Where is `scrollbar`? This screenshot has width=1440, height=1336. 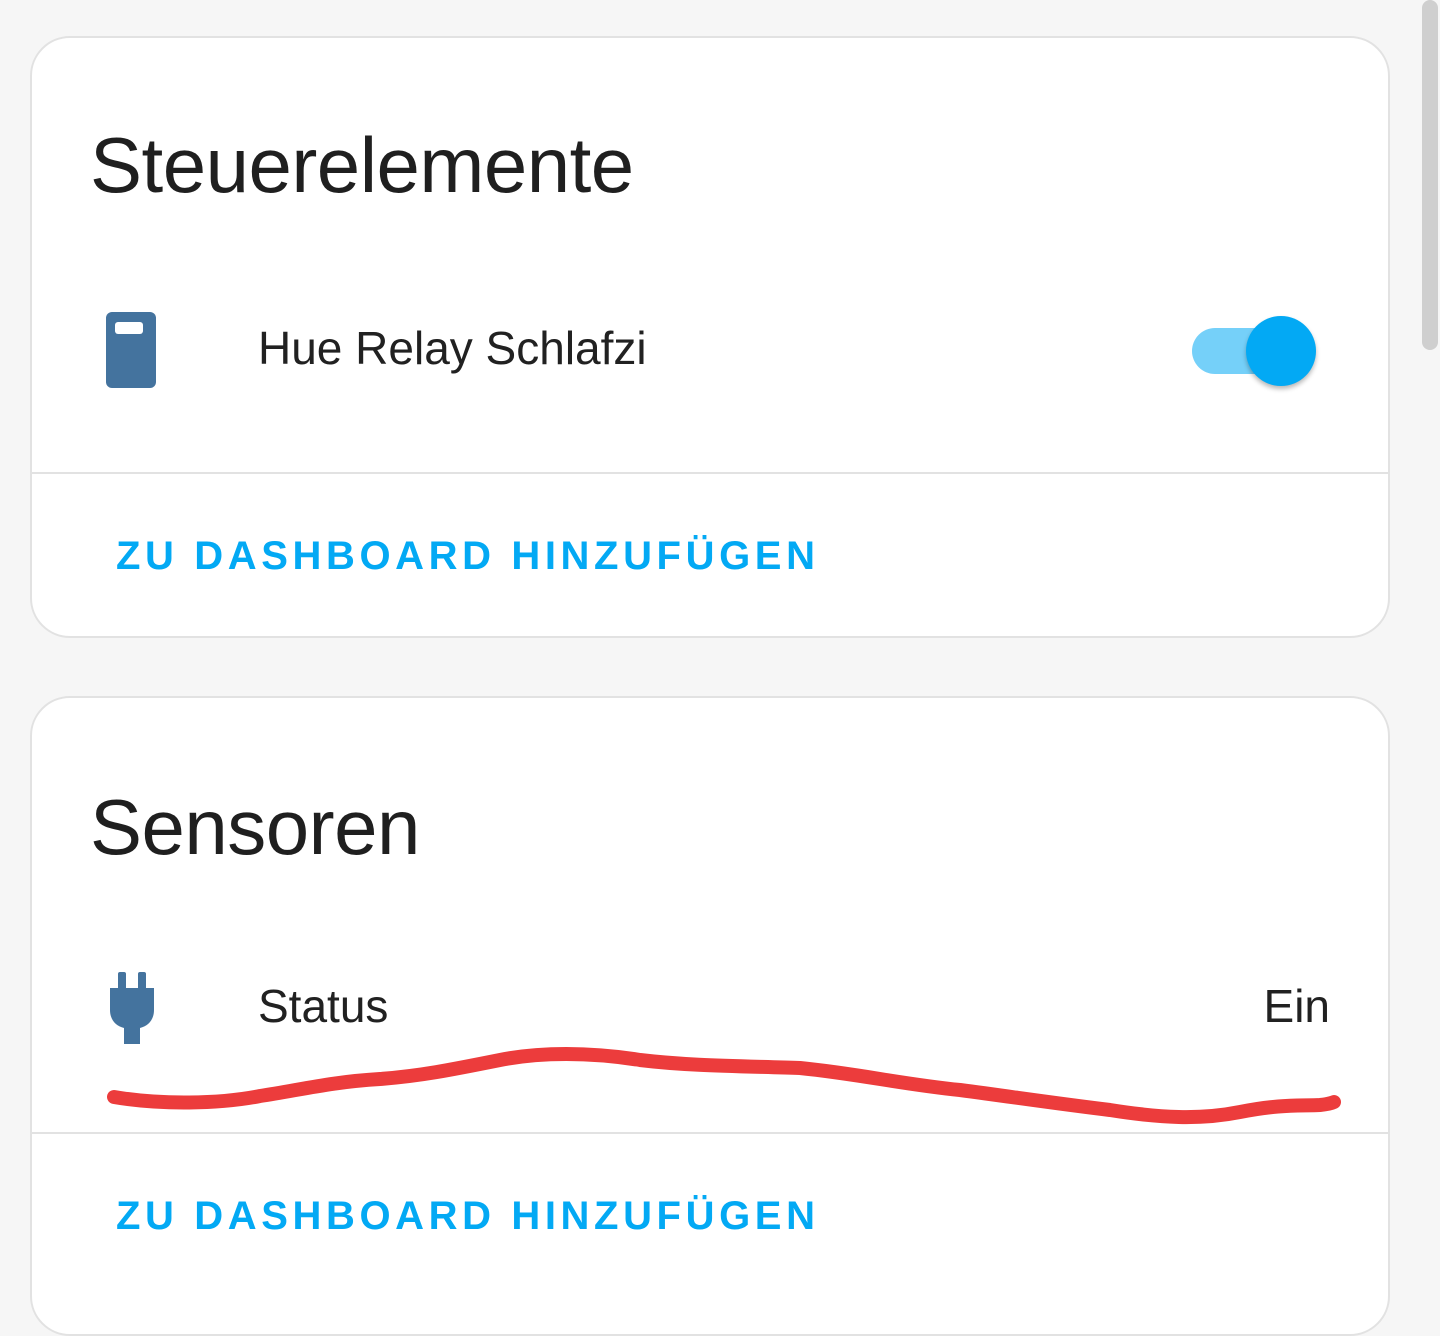 scrollbar is located at coordinates (1430, 642).